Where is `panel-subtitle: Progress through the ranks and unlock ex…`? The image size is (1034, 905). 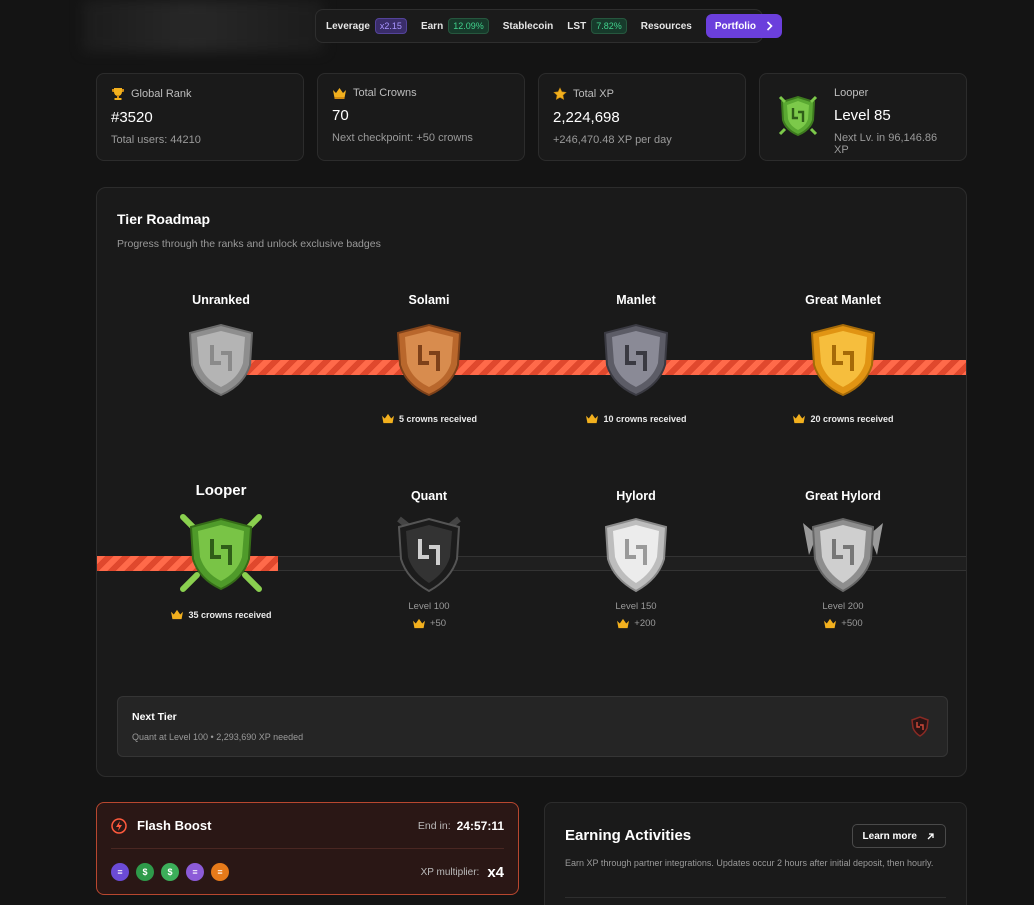 panel-subtitle: Progress through the ranks and unlock ex… is located at coordinates (249, 244).